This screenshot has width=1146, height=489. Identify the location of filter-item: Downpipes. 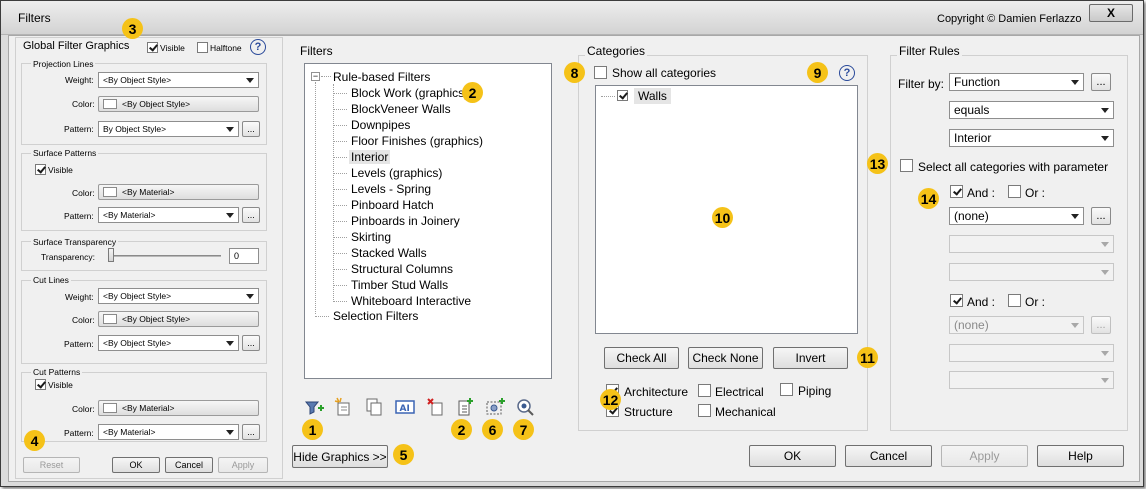
(380, 125).